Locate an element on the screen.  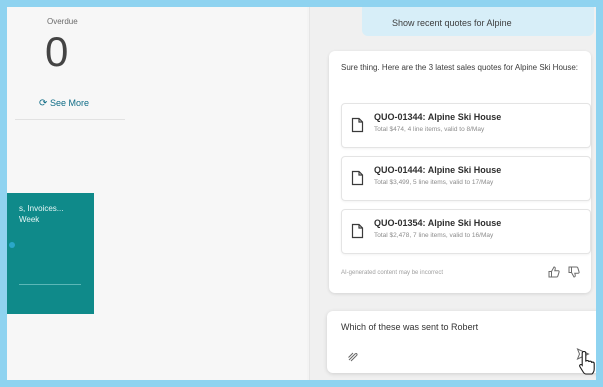
teal-tile-line2: Week is located at coordinates (29, 219).